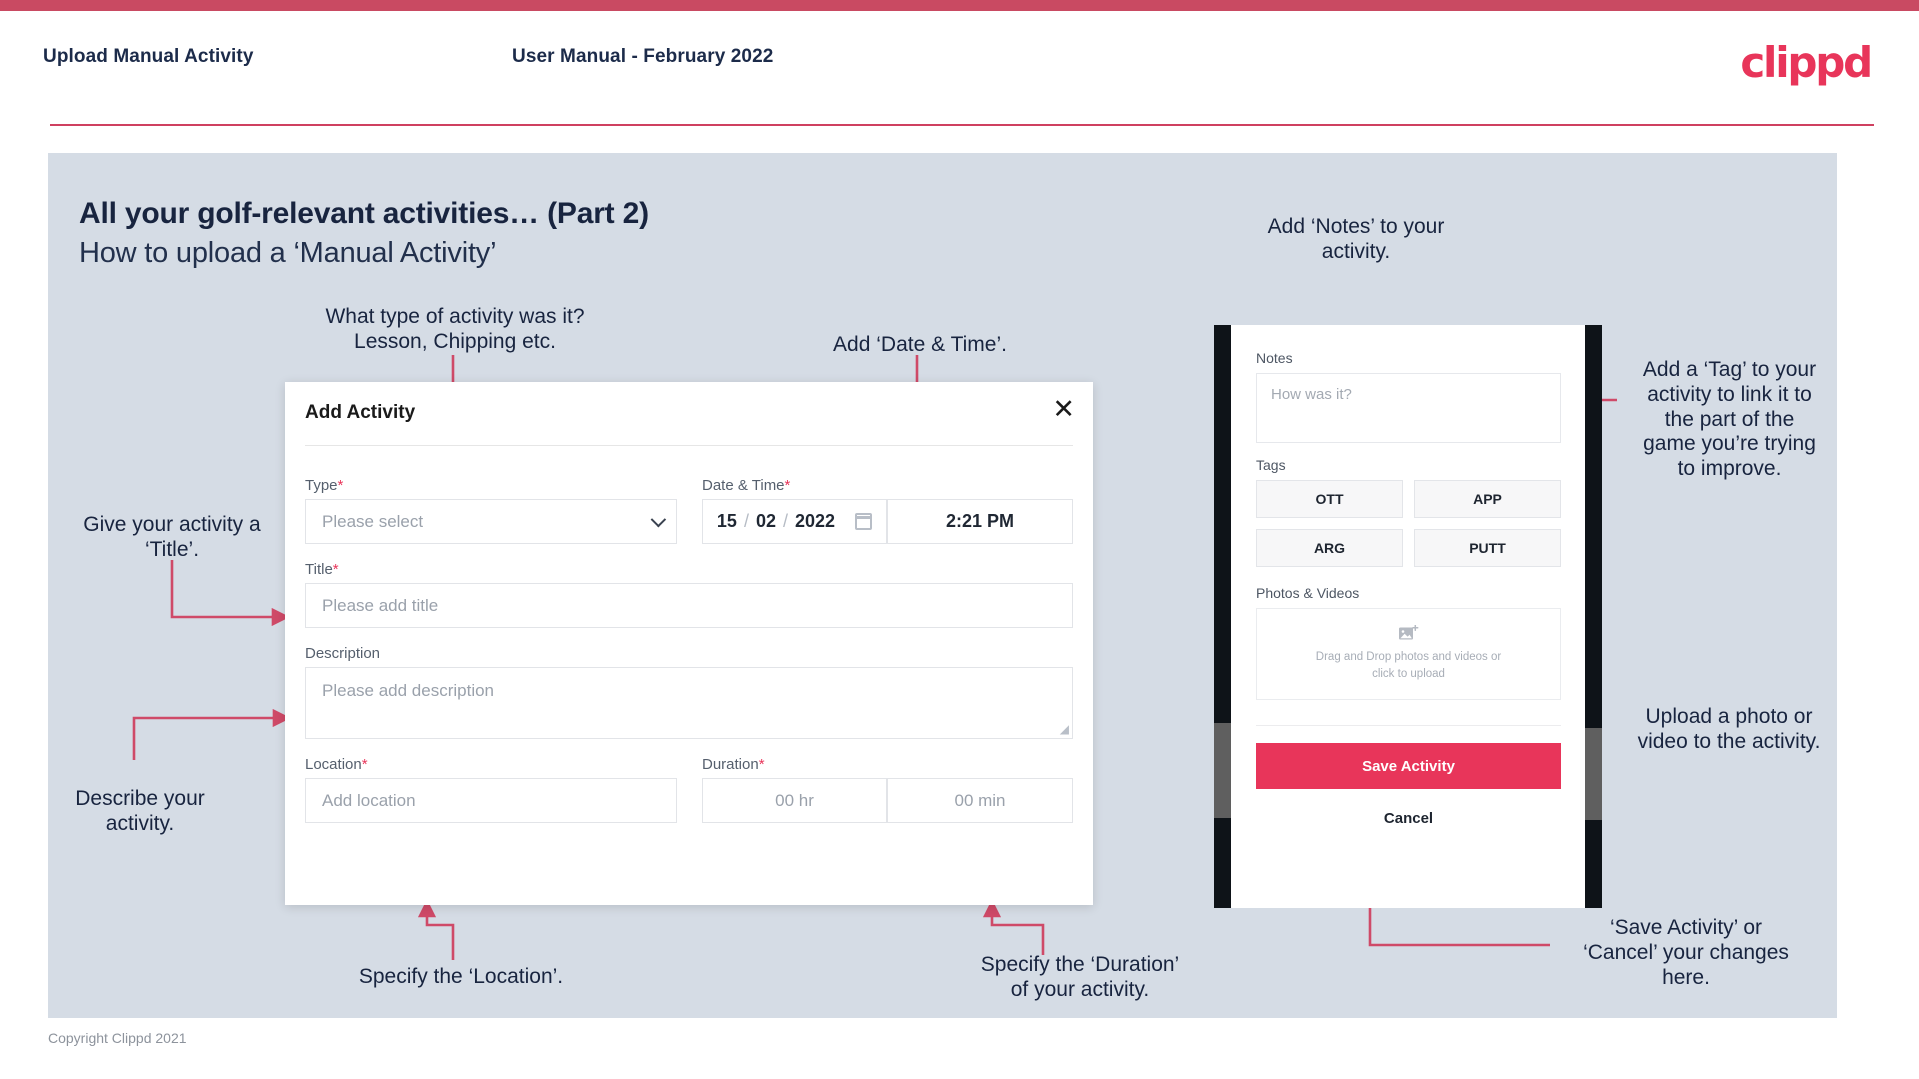  I want to click on phone-bezel-right, so click(1593, 616).